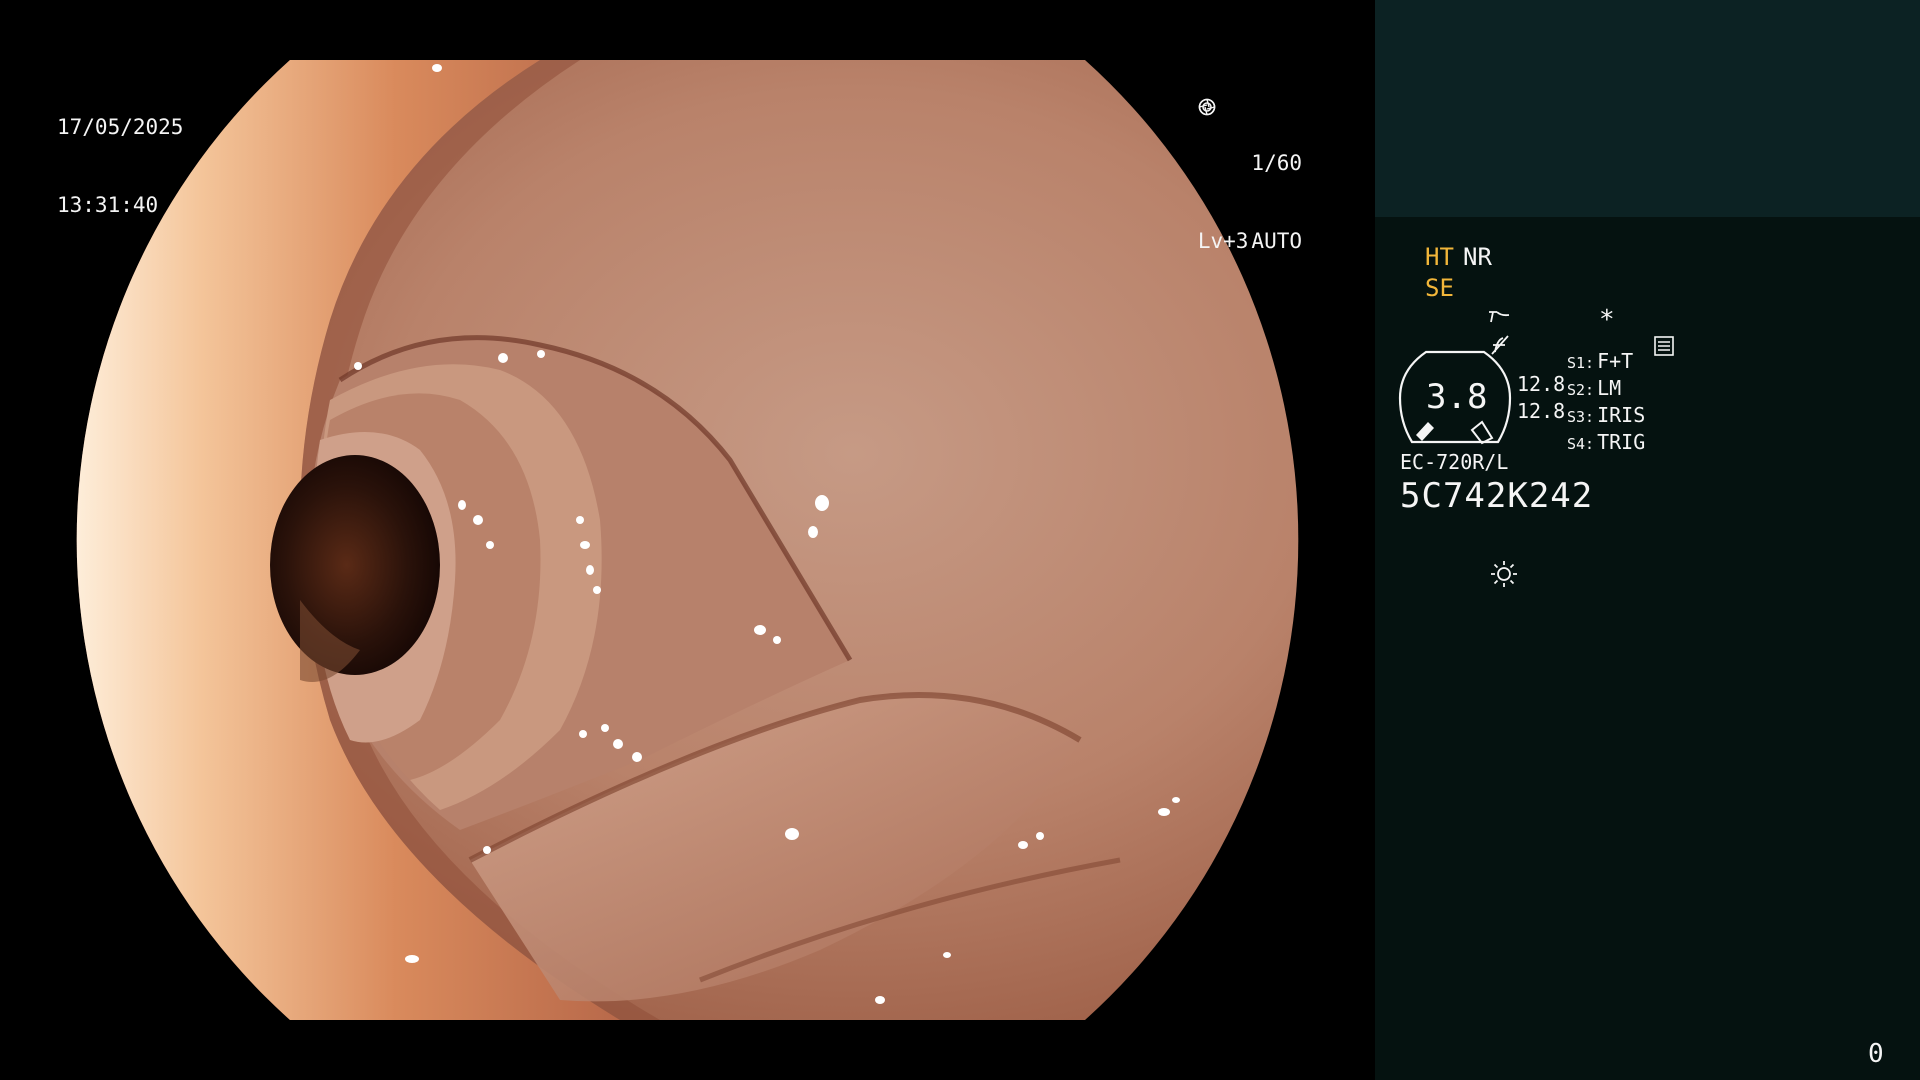 The image size is (1920, 1080). What do you see at coordinates (1621, 442) in the screenshot?
I see `switch-label: TRIG` at bounding box center [1621, 442].